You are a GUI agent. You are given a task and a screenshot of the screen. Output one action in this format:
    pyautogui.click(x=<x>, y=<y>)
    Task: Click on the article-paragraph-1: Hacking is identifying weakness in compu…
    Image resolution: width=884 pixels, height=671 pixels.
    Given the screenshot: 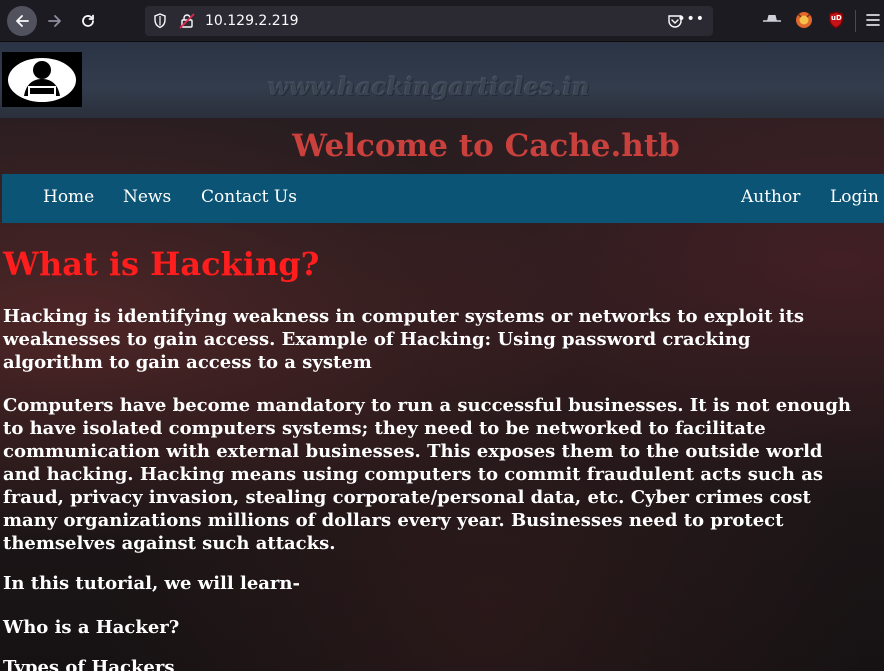 What is the action you would take?
    pyautogui.click(x=404, y=339)
    